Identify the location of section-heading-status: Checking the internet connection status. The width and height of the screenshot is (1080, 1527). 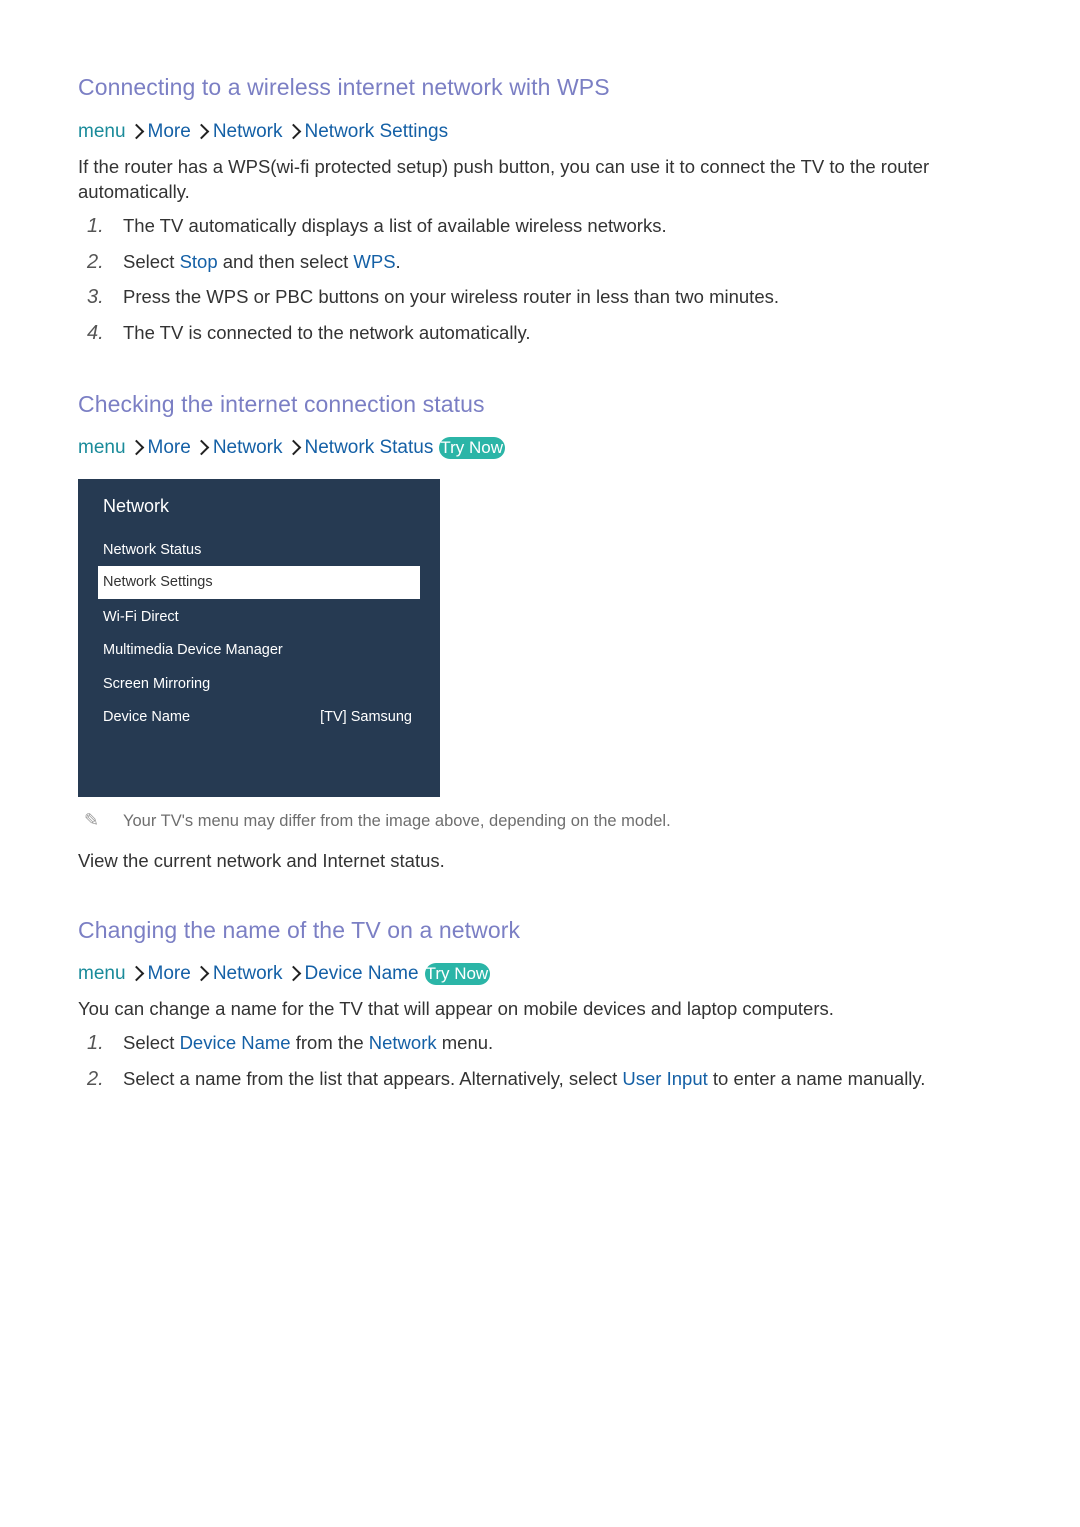
(281, 404).